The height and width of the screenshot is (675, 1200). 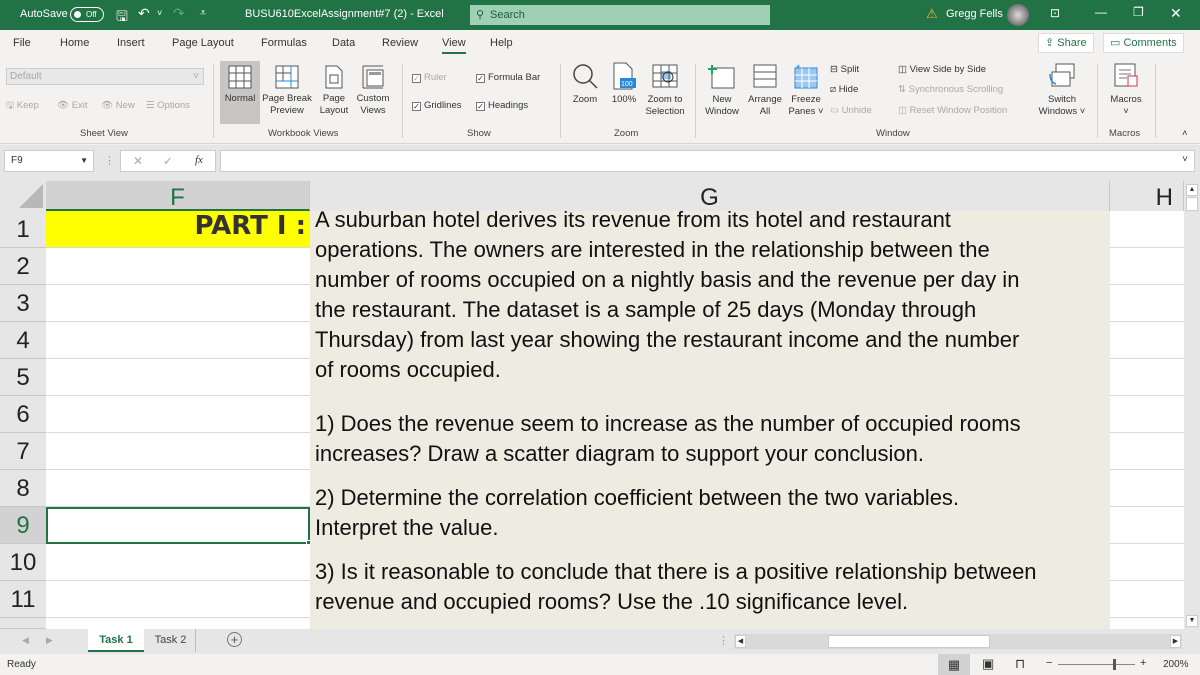 What do you see at coordinates (954, 664) in the screenshot?
I see `normal-view-status-button: ▦` at bounding box center [954, 664].